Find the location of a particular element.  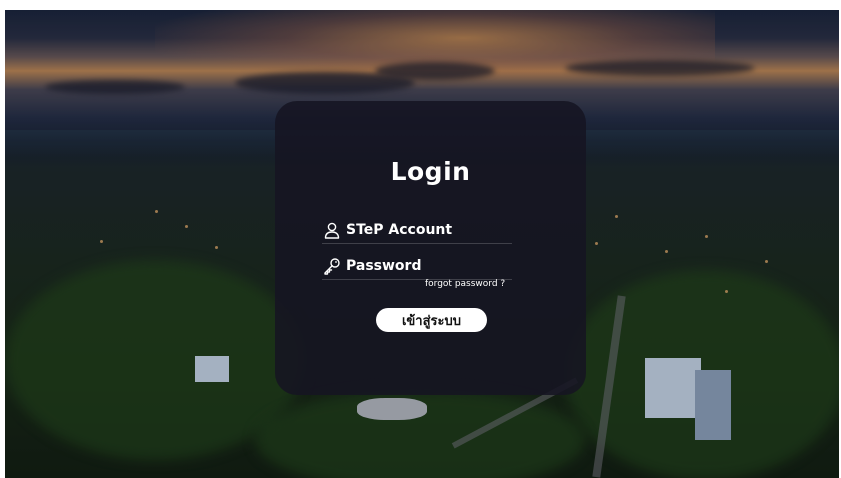

account-field: STeP Account is located at coordinates (417, 230).